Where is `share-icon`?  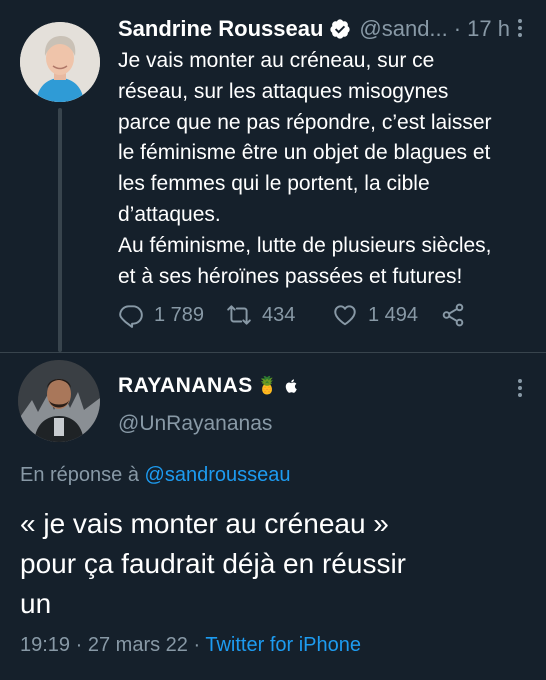
share-icon is located at coordinates (453, 315).